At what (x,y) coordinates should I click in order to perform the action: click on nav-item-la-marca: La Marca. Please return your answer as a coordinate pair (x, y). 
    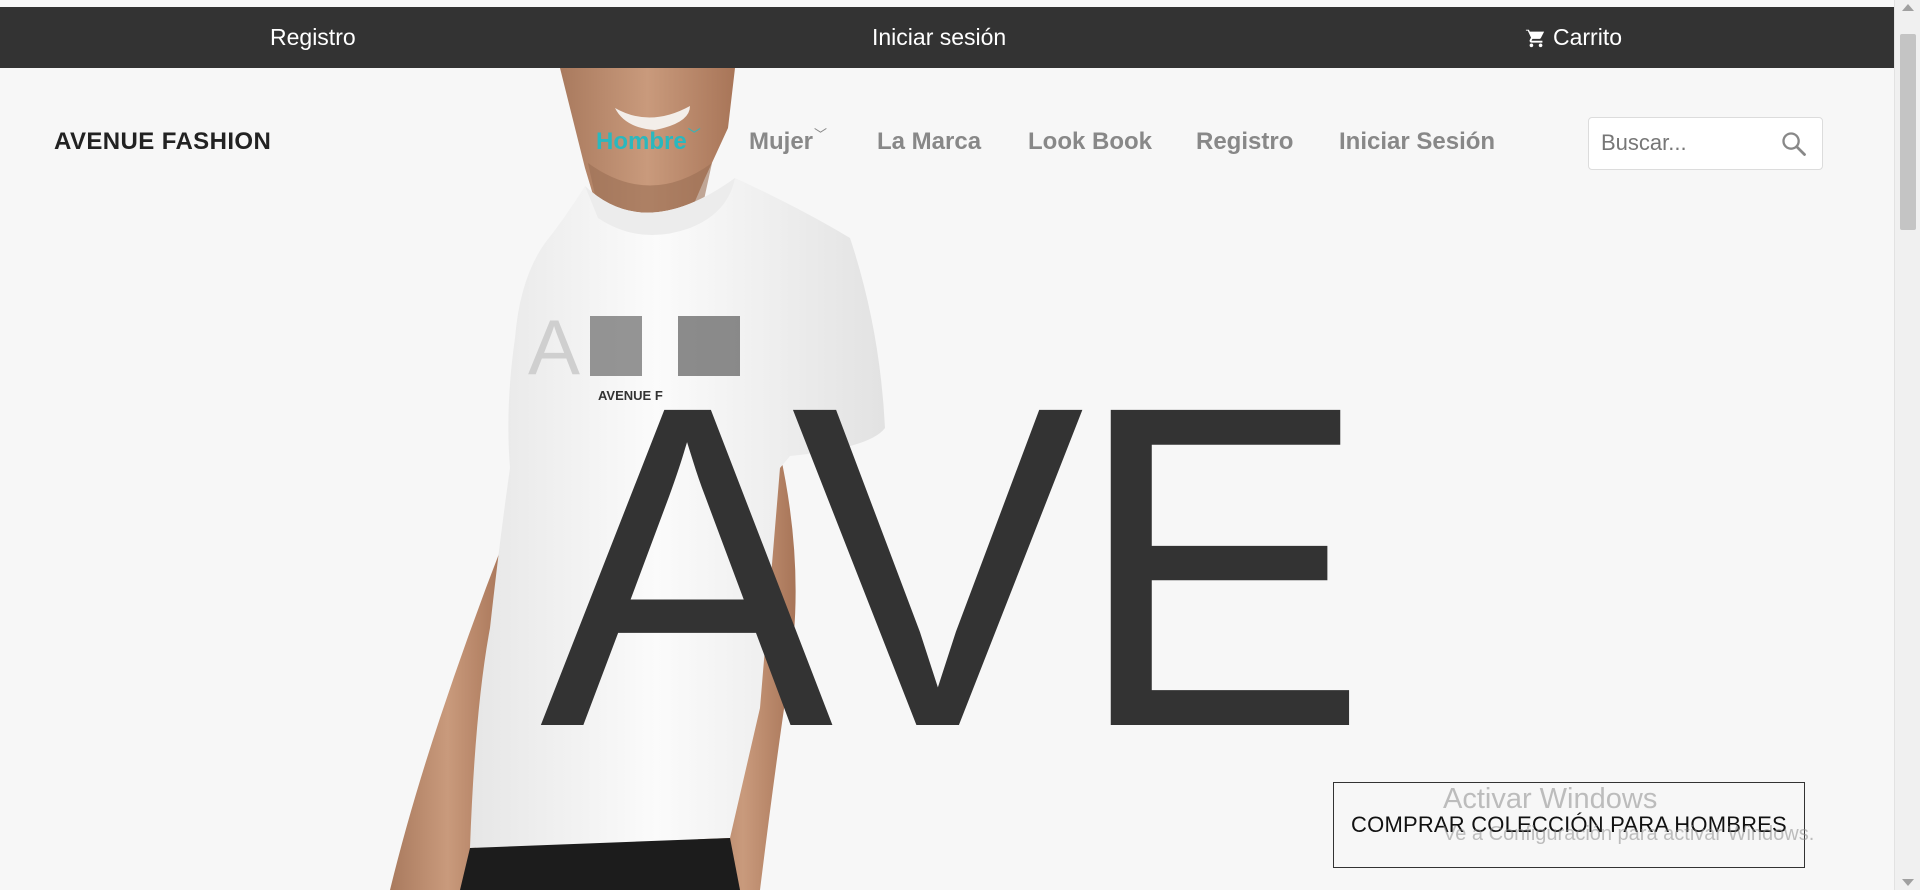
    Looking at the image, I should click on (929, 142).